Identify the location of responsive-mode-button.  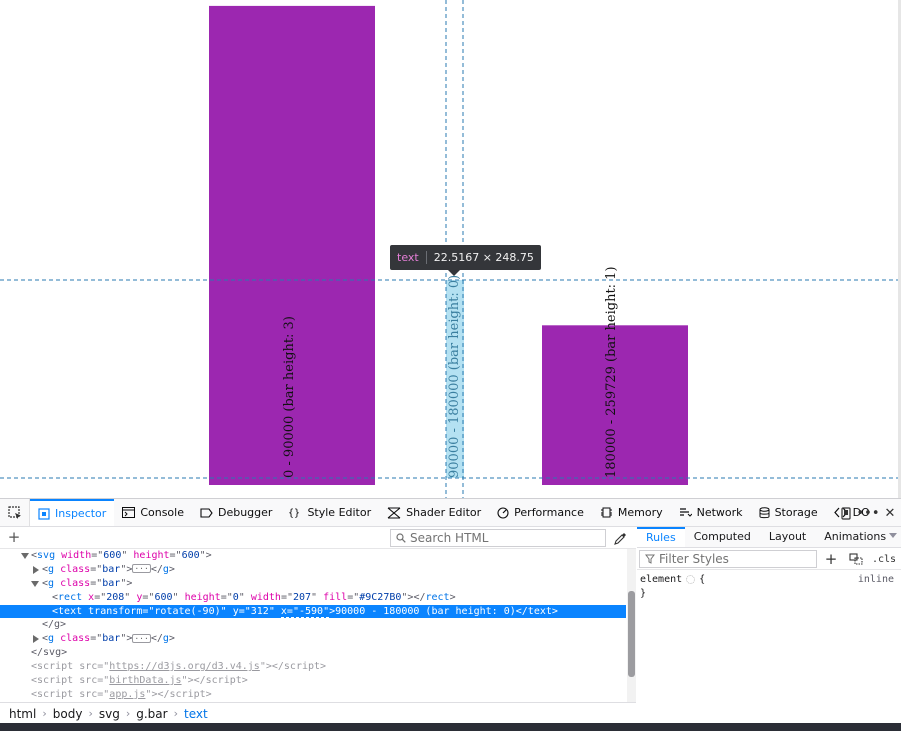
(846, 513).